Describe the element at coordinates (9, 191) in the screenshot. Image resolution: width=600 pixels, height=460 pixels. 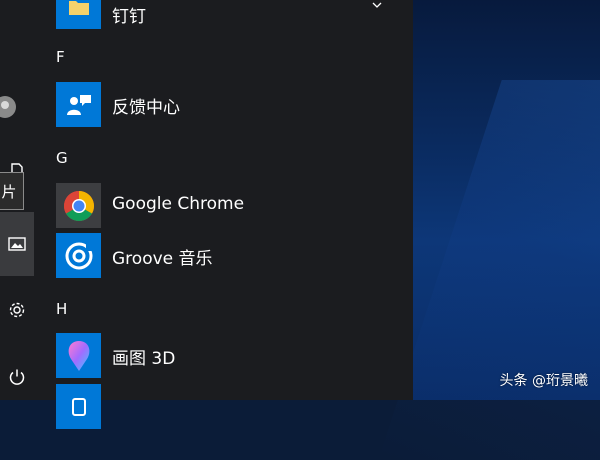
I see `tooltip-label: 片` at that location.